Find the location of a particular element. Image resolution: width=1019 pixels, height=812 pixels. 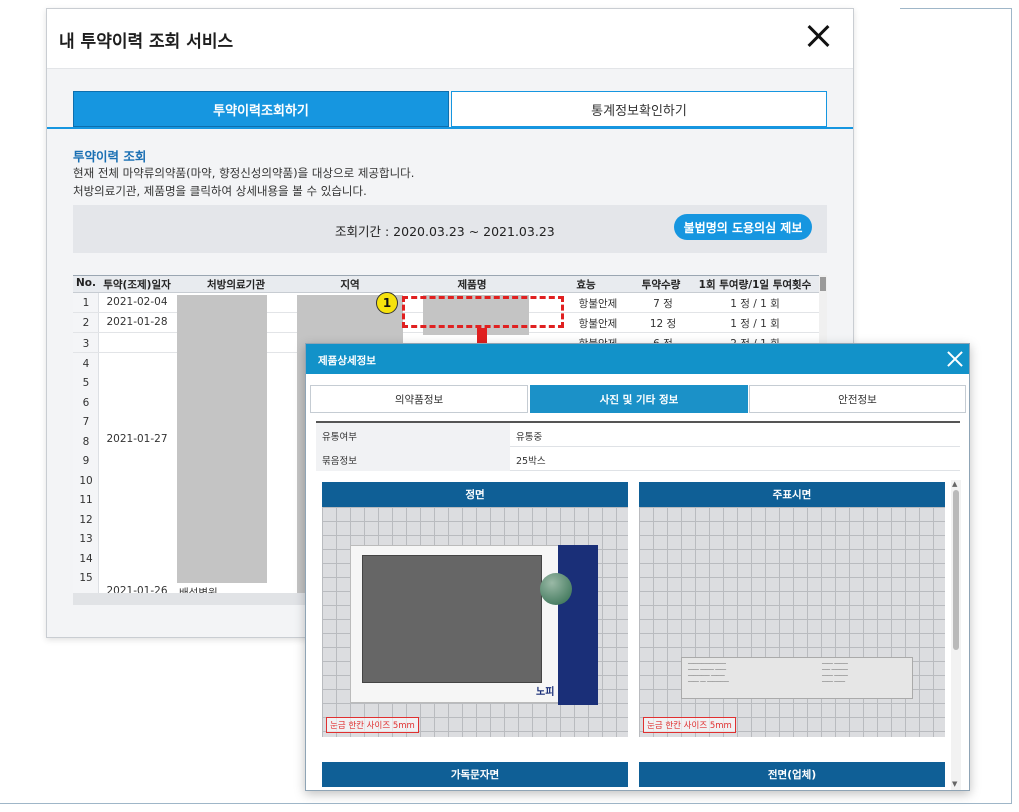

modal-header: 내 투약이력 조회 서비스 is located at coordinates (450, 39).